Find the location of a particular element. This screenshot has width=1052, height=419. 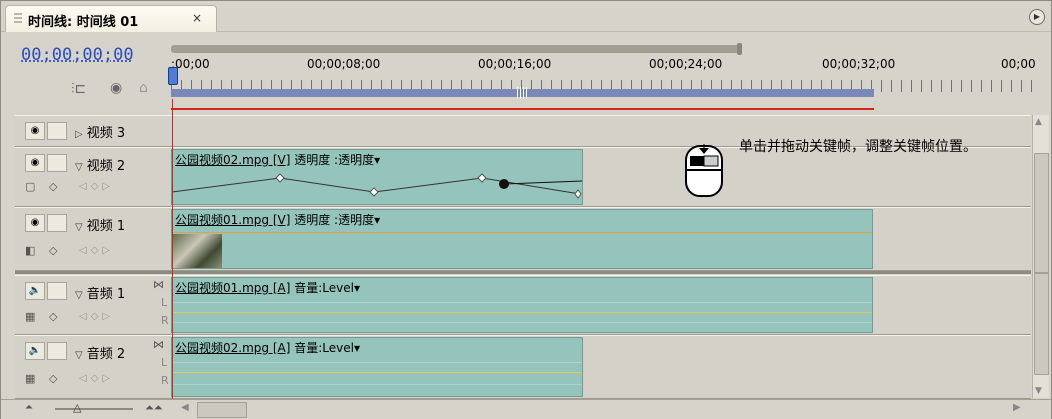

current-timecode: 00;00;00;00 is located at coordinates (77, 55).